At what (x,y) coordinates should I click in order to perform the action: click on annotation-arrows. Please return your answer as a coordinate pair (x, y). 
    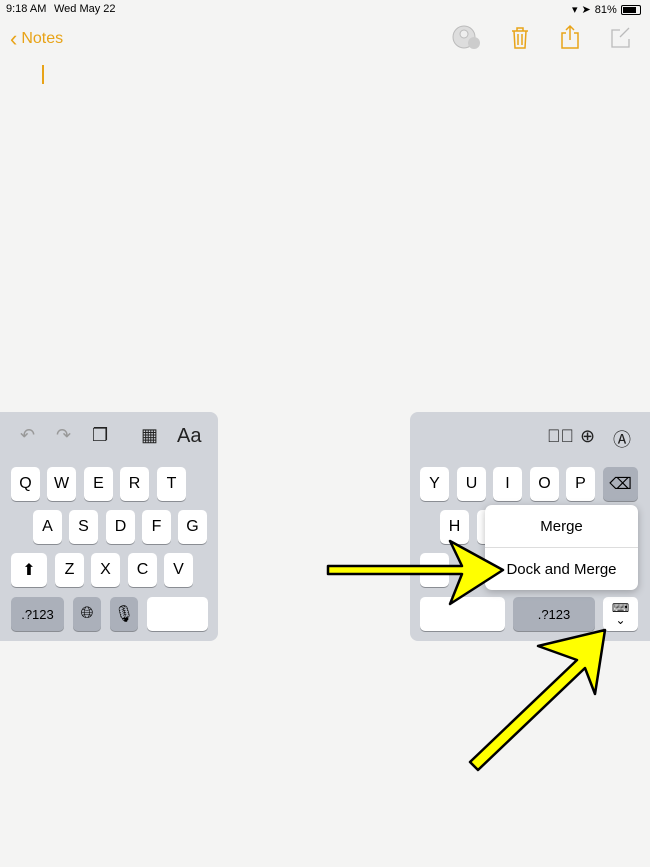
    Looking at the image, I should click on (466, 655).